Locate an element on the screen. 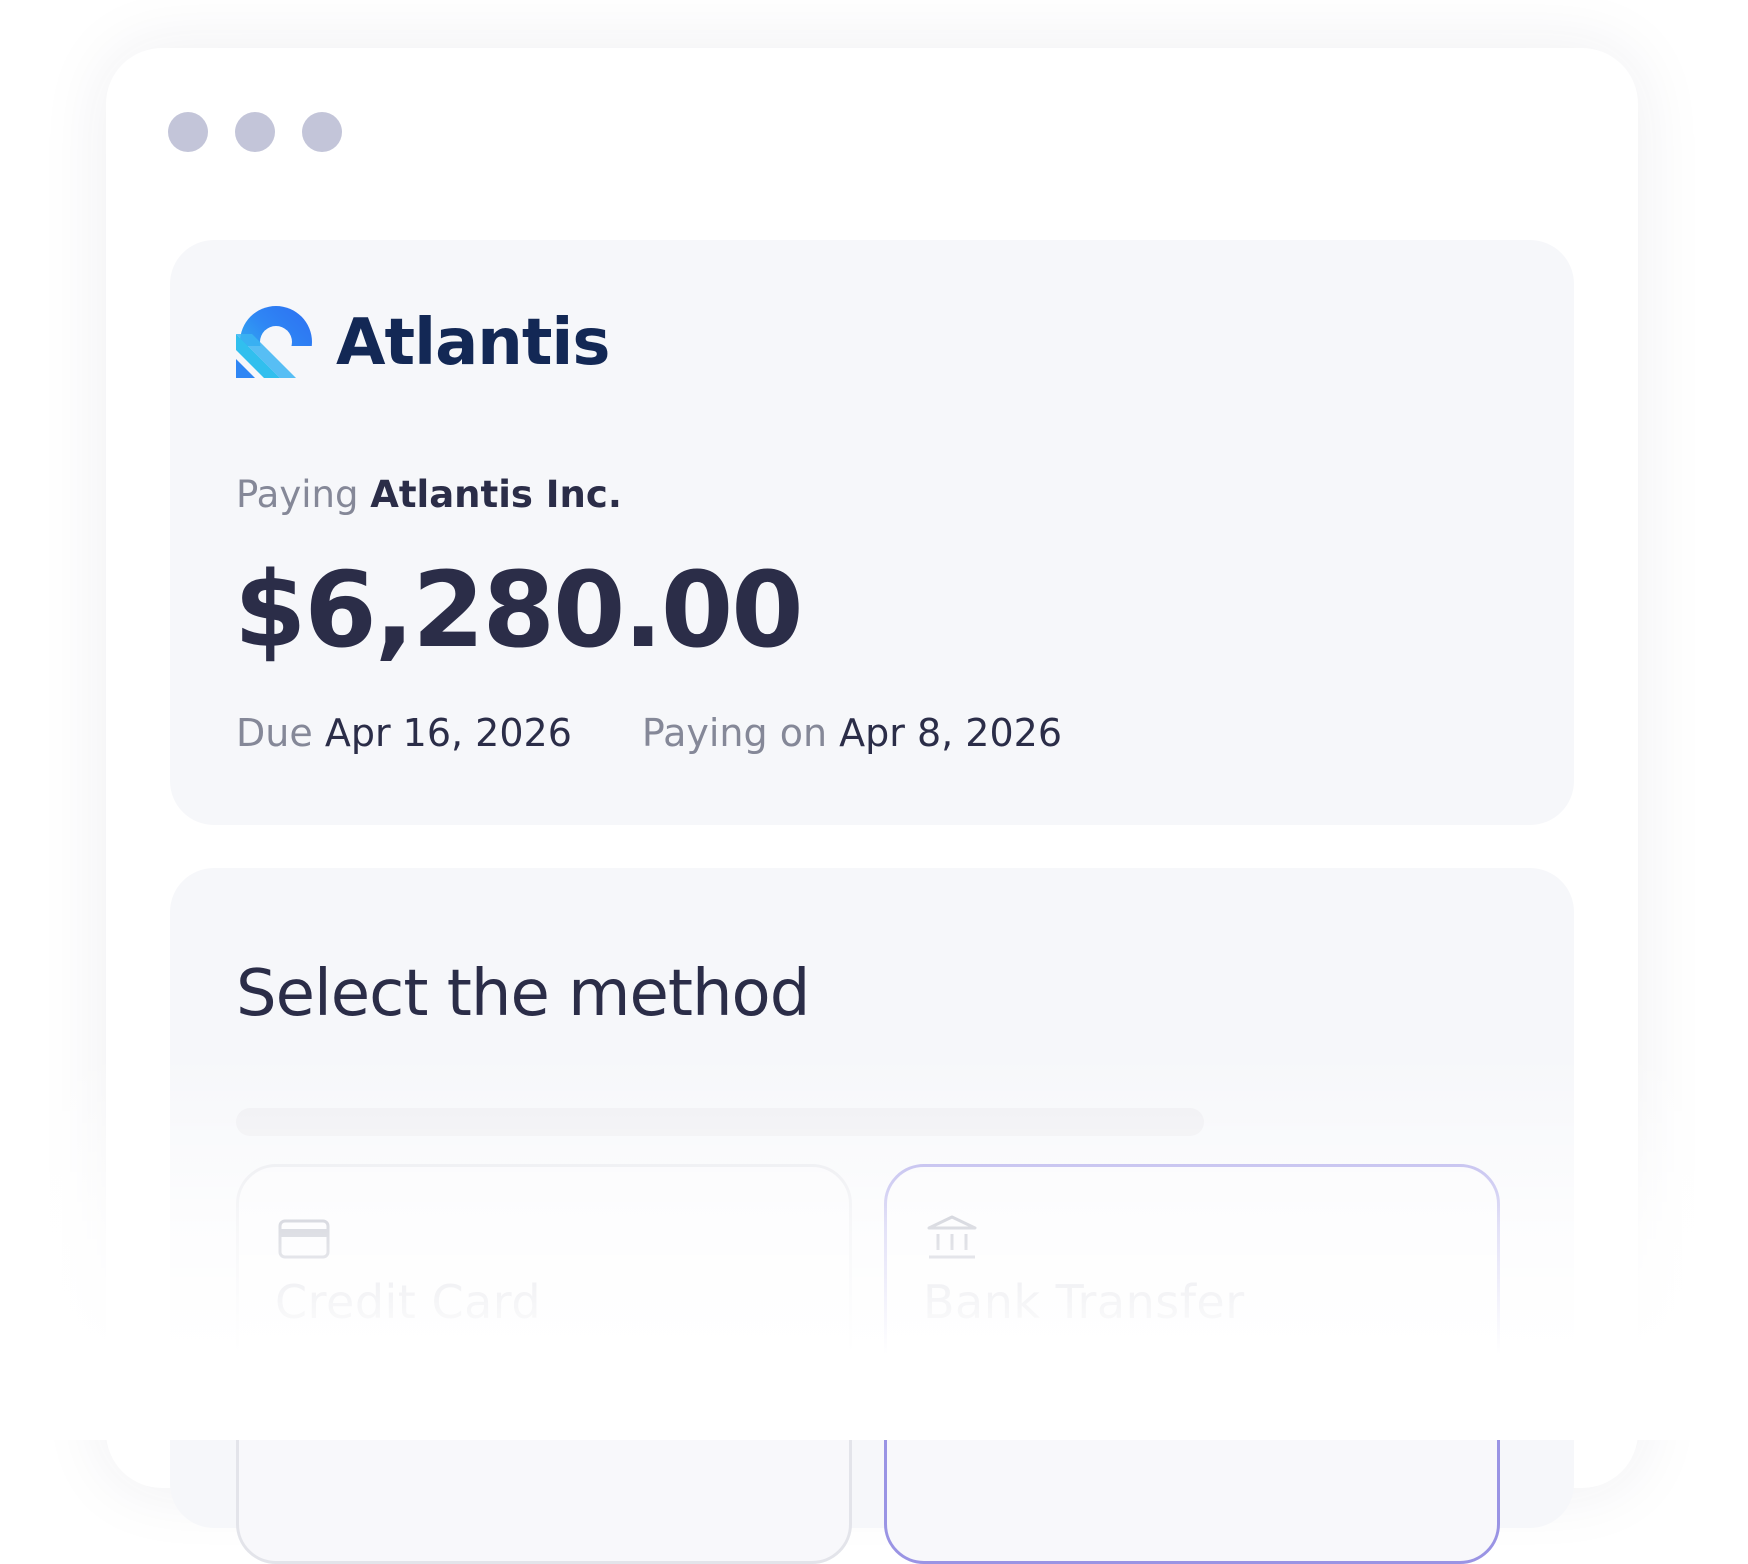  bank-transfer-label: Bank Transfer is located at coordinates (1084, 1302).